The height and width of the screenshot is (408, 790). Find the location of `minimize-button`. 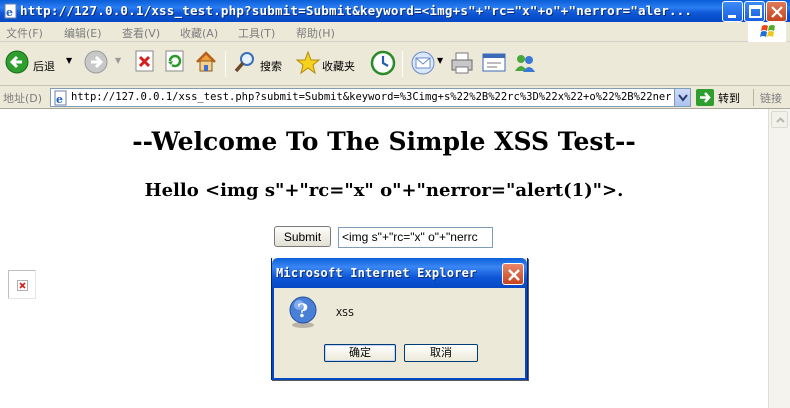

minimize-button is located at coordinates (732, 11).